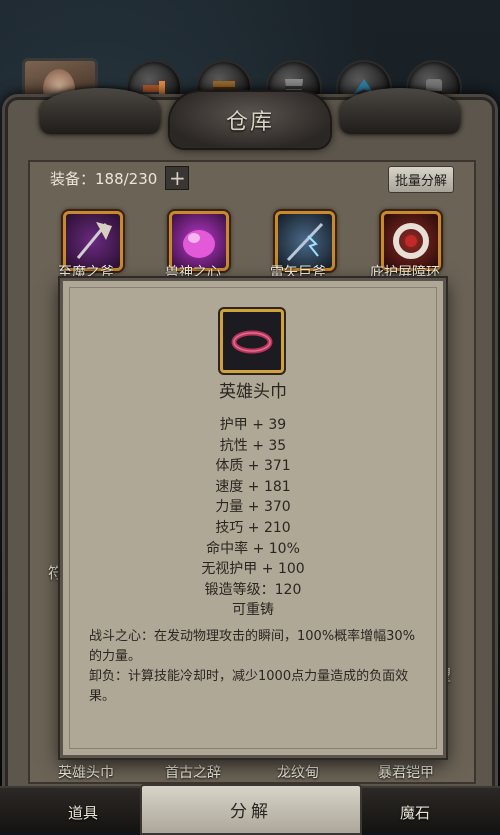 The height and width of the screenshot is (835, 500). What do you see at coordinates (253, 507) in the screenshot?
I see `stat-line: 力量 + 370` at bounding box center [253, 507].